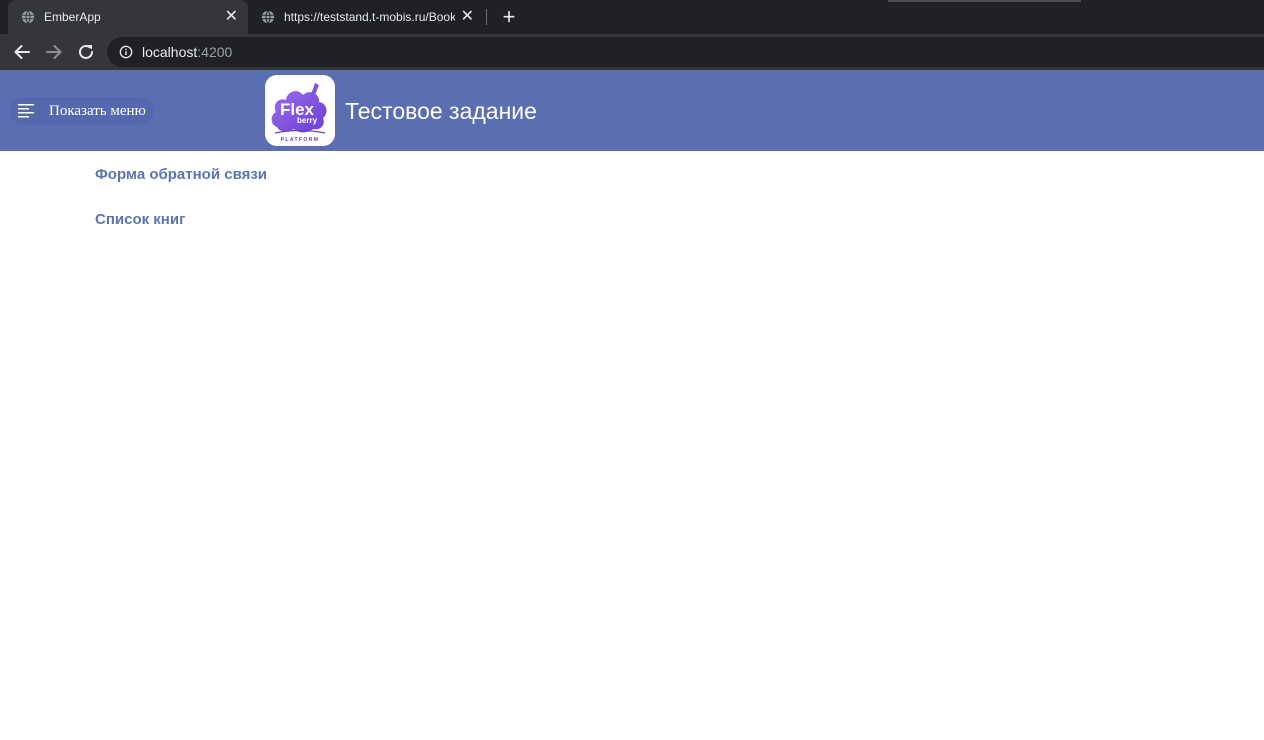  Describe the element at coordinates (369, 17) in the screenshot. I see `tab-title: https://teststand.t-mobis.ru/Book` at that location.